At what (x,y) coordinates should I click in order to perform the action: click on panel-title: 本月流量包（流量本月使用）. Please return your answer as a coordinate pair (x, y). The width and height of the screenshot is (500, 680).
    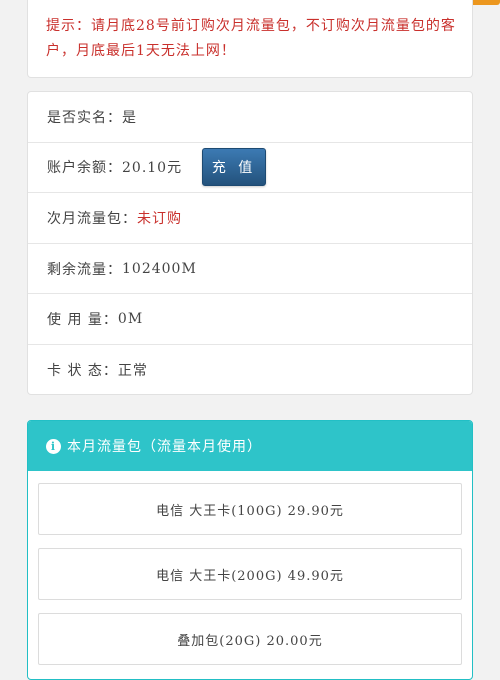
    Looking at the image, I should click on (164, 447).